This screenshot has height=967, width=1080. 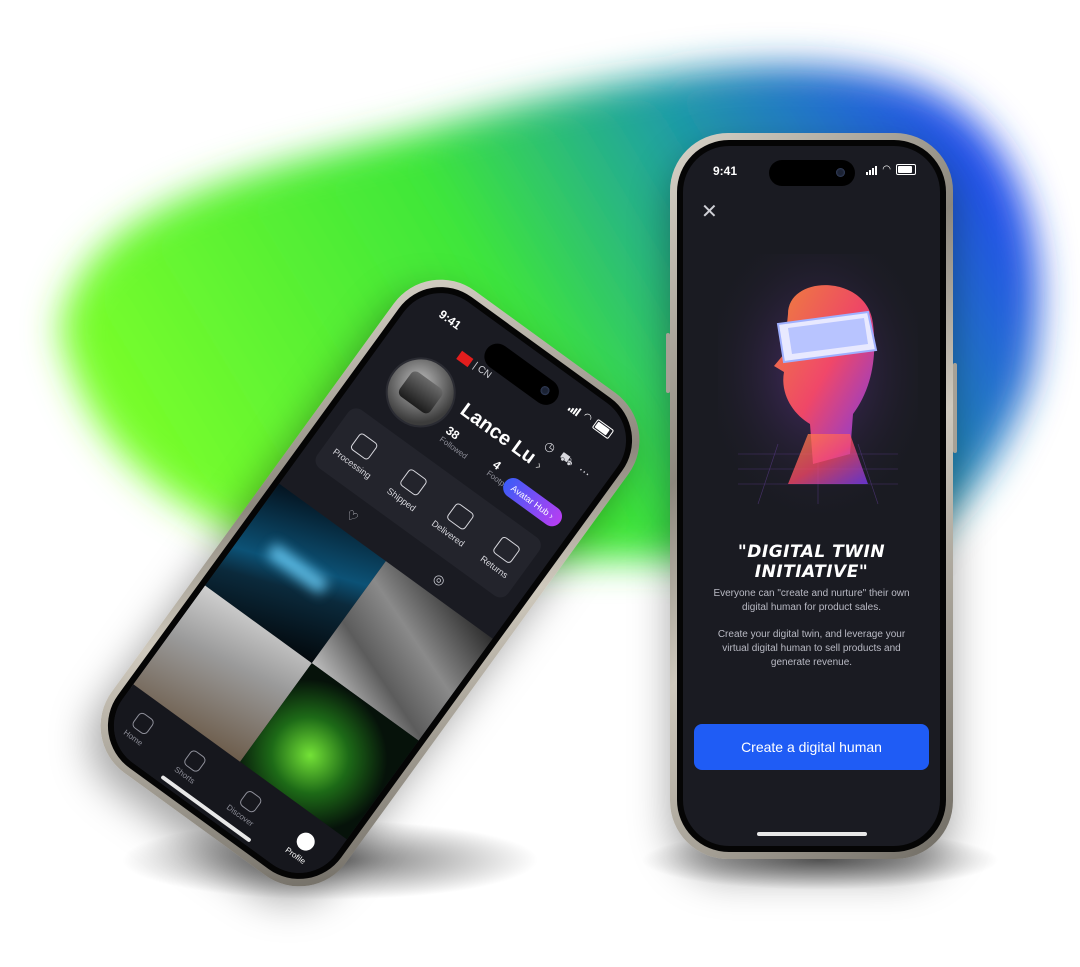 I want to click on nav-profile: Profile, so click(x=302, y=846).